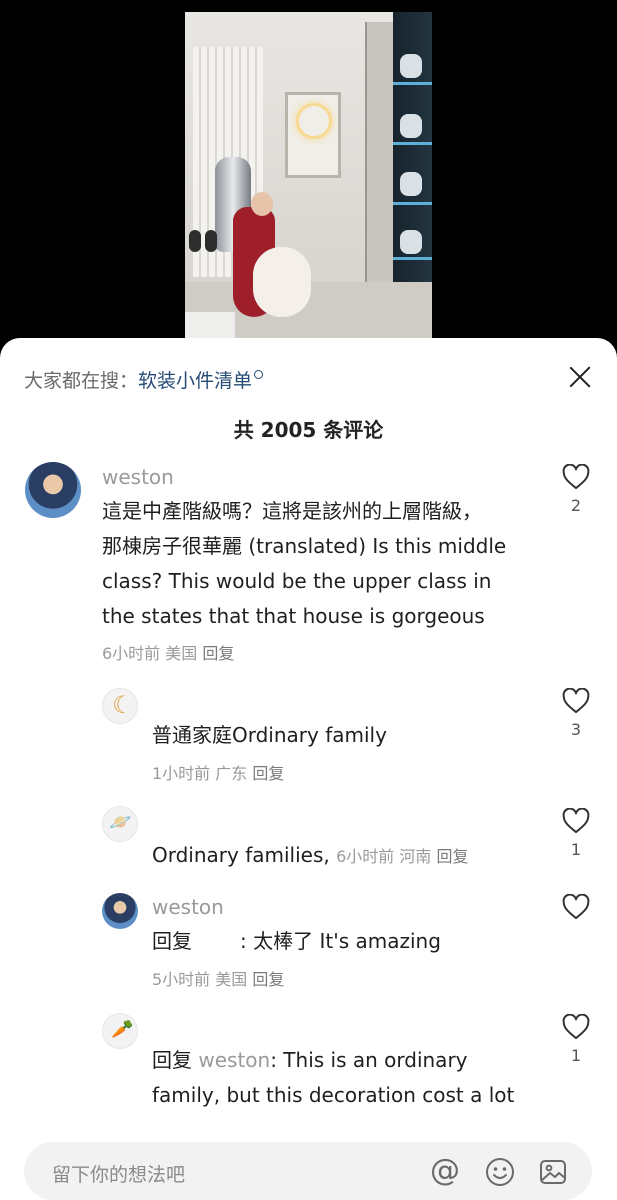 This screenshot has height=1200, width=617. I want to click on video-player, so click(308, 176).